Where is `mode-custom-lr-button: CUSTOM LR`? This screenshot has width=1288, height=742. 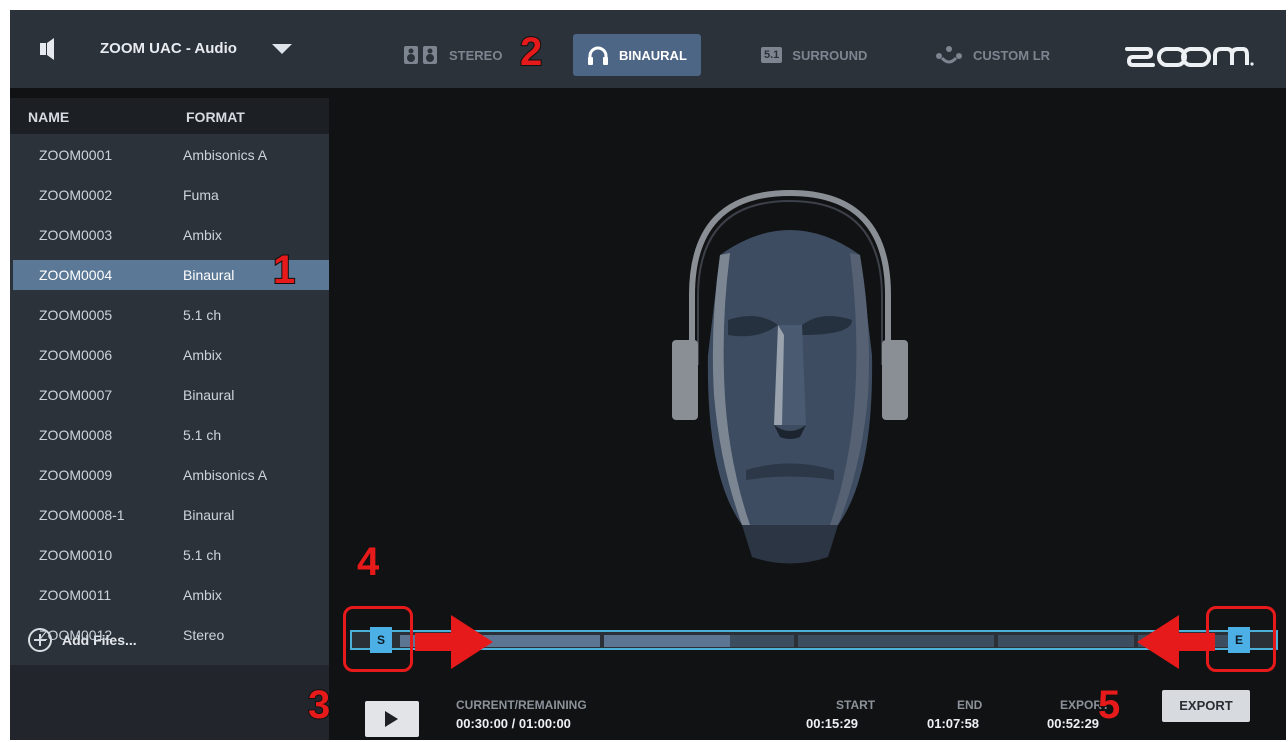
mode-custom-lr-button: CUSTOM LR is located at coordinates (992, 55).